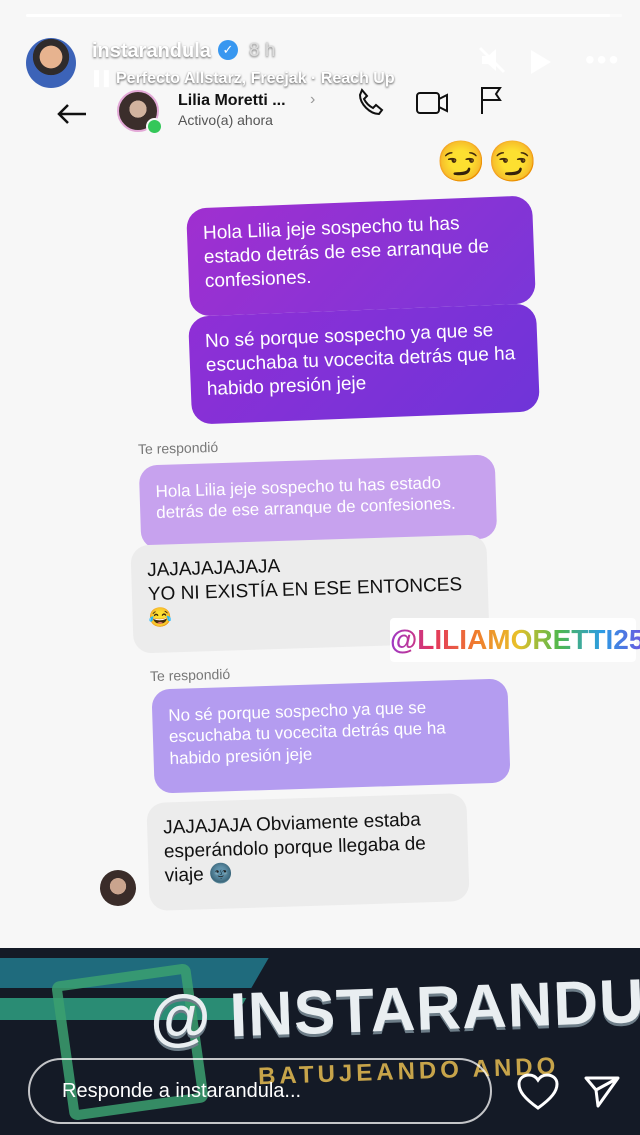 This screenshot has width=640, height=1135. What do you see at coordinates (491, 100) in the screenshot?
I see `flag-icon` at bounding box center [491, 100].